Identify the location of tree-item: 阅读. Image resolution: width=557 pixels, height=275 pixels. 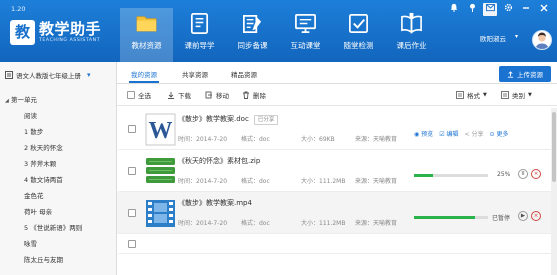
(58, 116).